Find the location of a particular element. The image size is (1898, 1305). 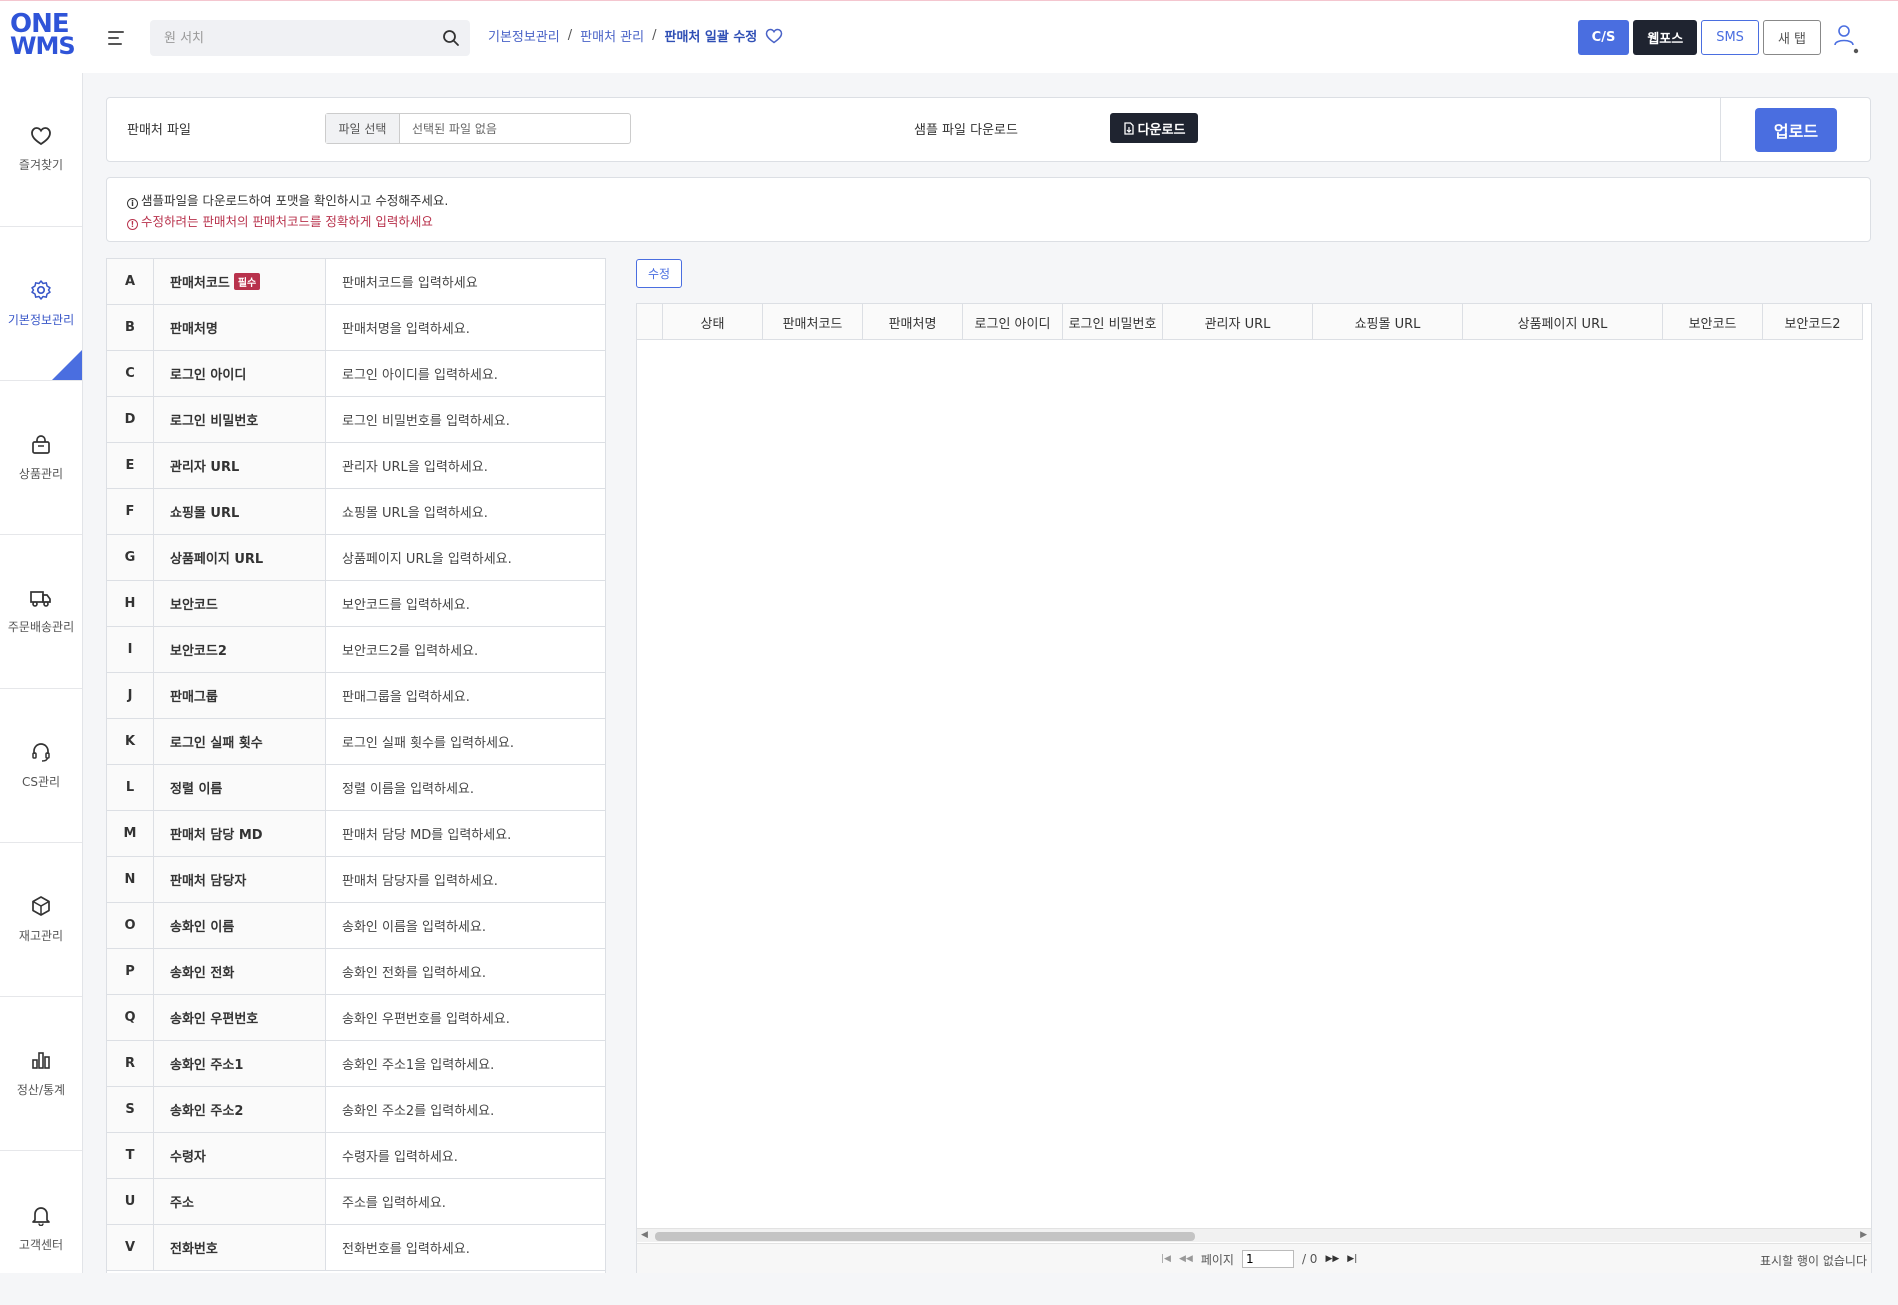

download-button: 다운로드 is located at coordinates (1154, 128).